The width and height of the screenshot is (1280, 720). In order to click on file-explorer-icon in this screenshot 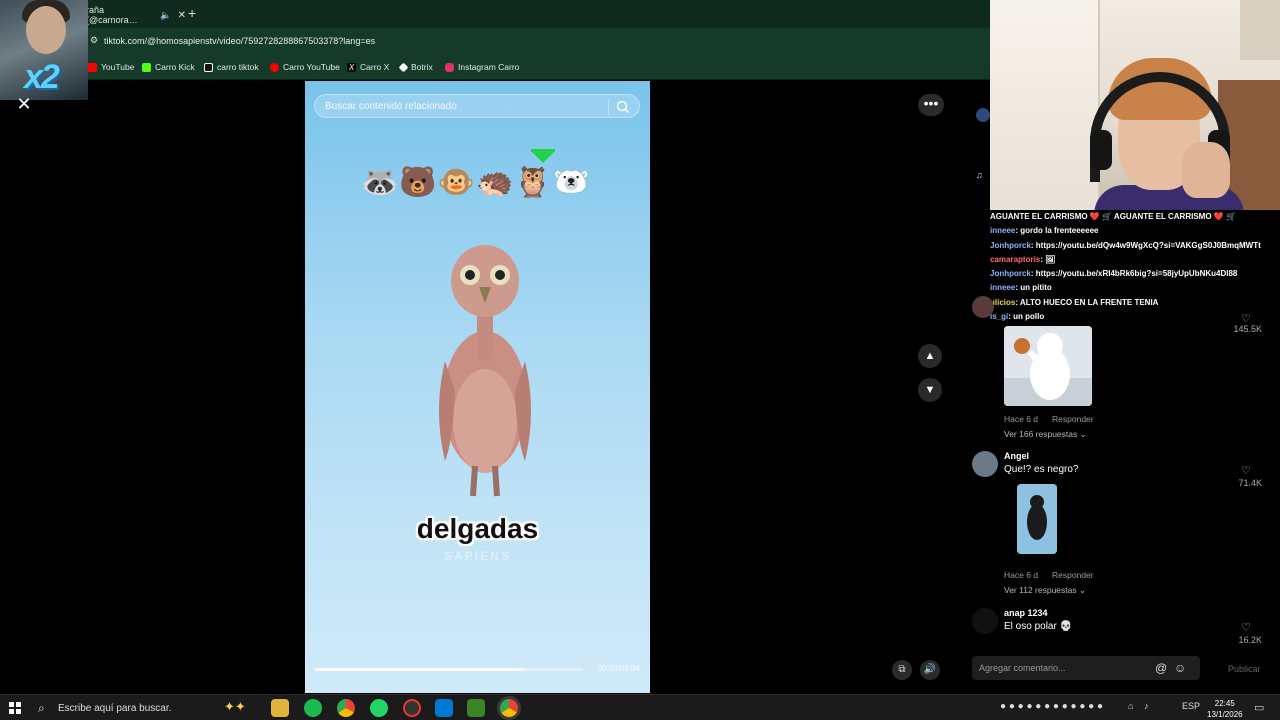, I will do `click(280, 708)`.